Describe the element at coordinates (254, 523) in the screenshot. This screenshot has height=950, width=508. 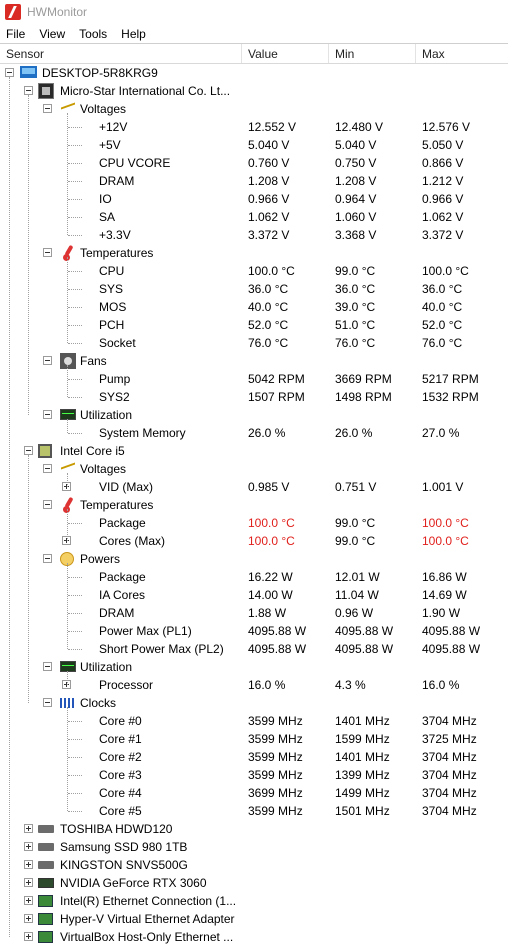
I see `sensor-row: Package 100.0 °C 99.0 °C 100.0 °C` at that location.